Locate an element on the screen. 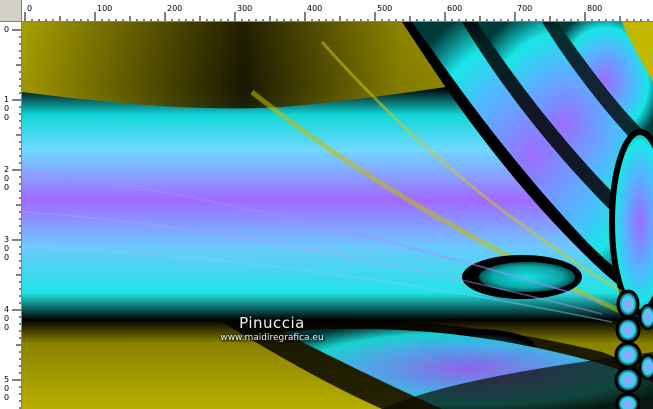 The height and width of the screenshot is (409, 653). ruler-corner is located at coordinates (11, 11).